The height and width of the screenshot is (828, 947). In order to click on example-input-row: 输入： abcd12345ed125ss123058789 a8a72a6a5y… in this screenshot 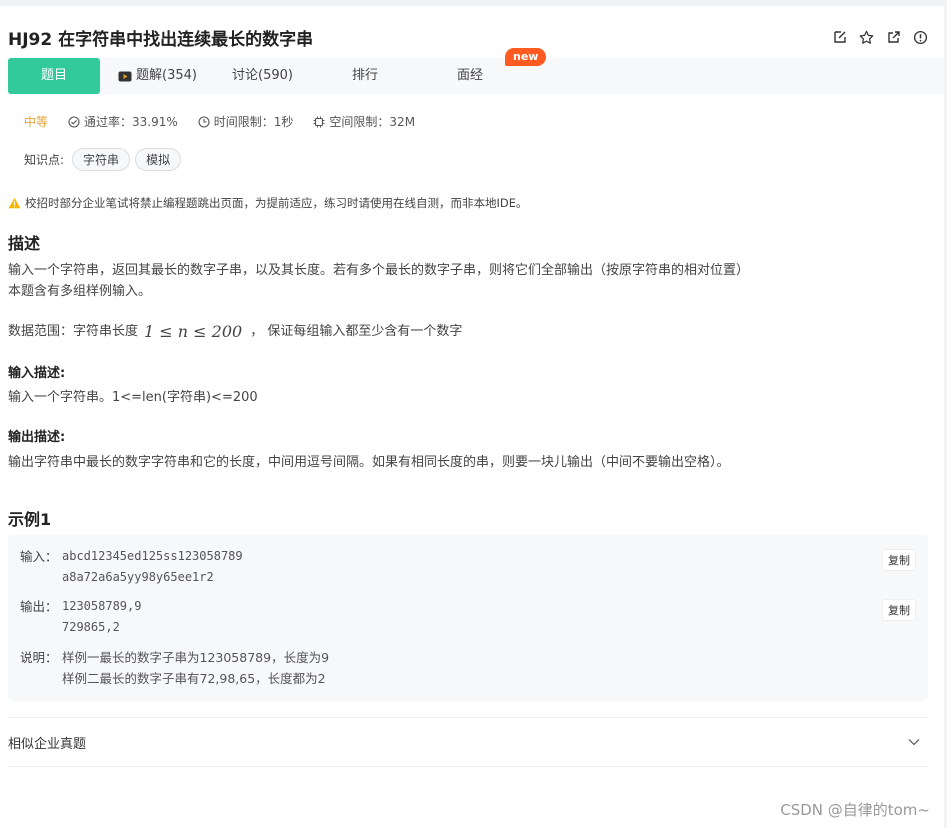, I will do `click(131, 567)`.